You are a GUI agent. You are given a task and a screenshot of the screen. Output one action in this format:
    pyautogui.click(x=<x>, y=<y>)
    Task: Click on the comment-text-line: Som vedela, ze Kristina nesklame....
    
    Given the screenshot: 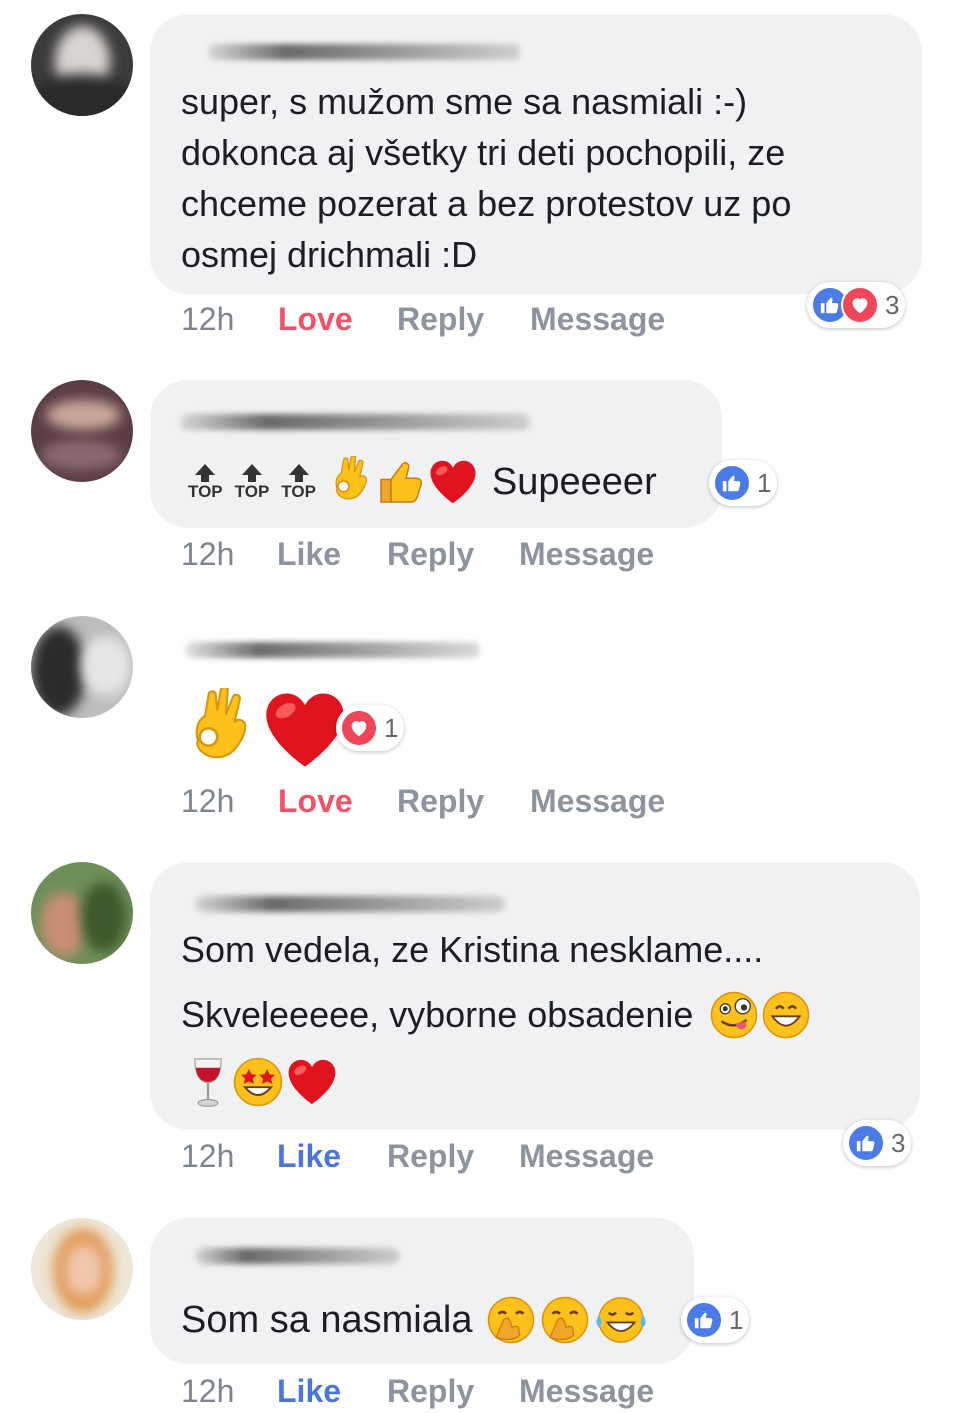 What is the action you would take?
    pyautogui.click(x=472, y=949)
    